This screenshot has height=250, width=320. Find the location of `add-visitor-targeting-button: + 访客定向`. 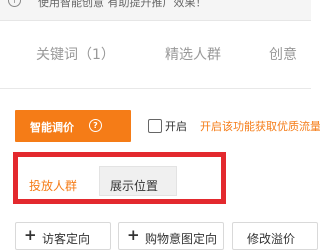

add-visitor-targeting-button: + 访客定向 is located at coordinates (63, 236).